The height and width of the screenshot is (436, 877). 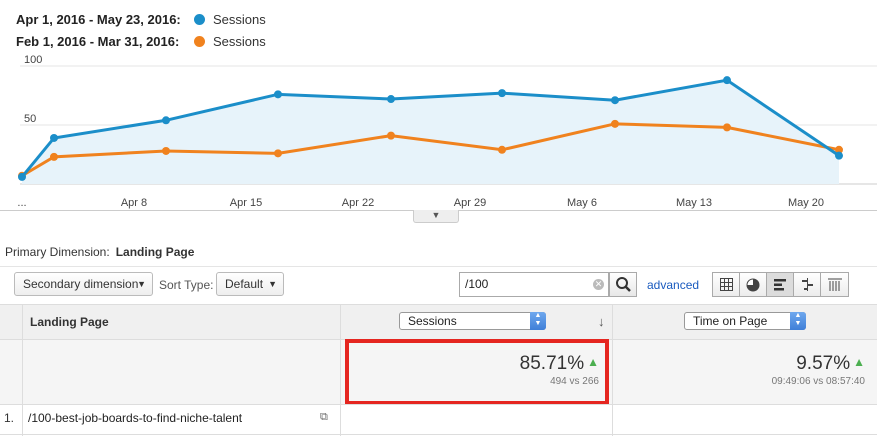 I want to click on metric-select-sessions-label: Sessions, so click(x=432, y=321).